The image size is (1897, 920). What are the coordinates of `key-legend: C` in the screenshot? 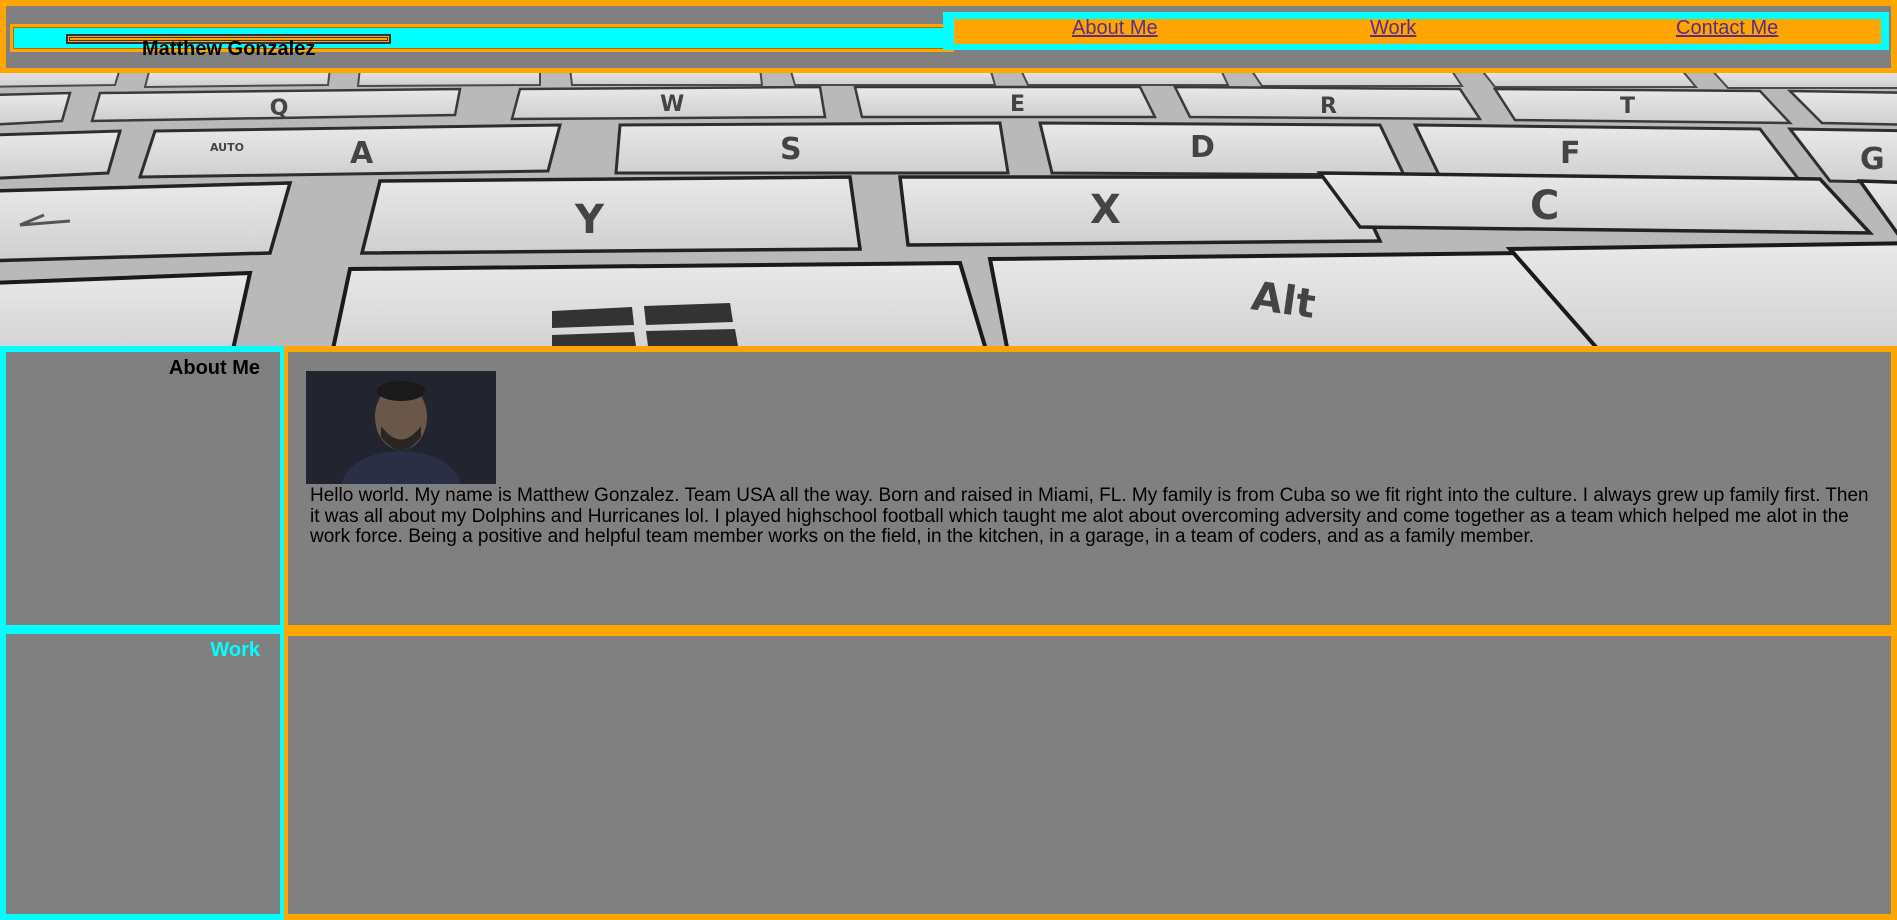 It's located at (1544, 206).